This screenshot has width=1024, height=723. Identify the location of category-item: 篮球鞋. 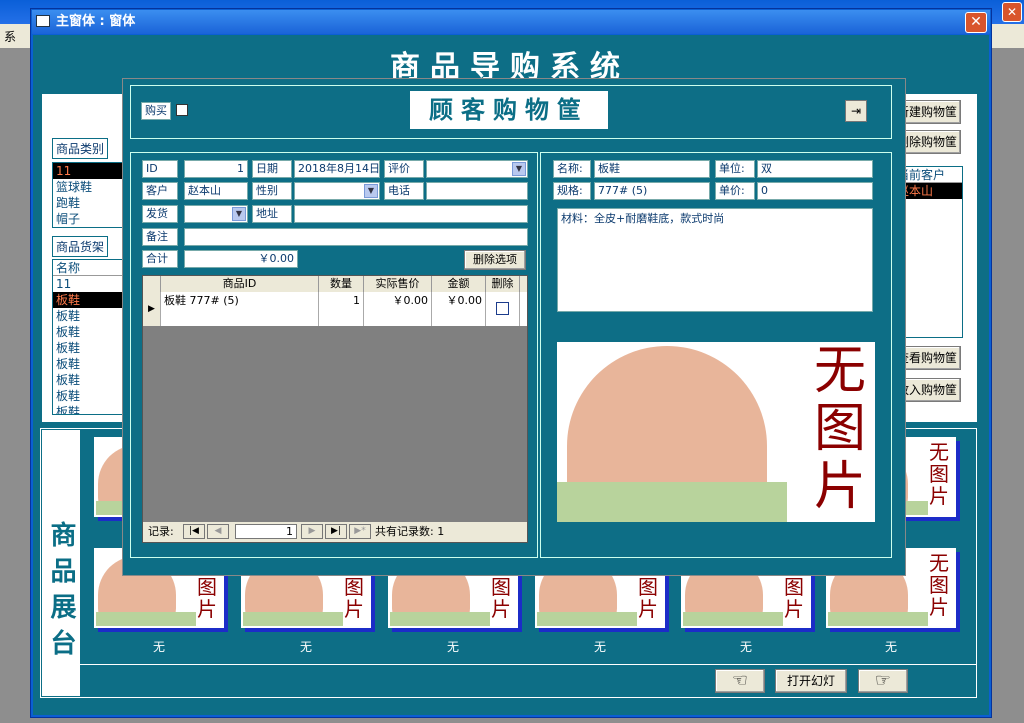
(88, 187).